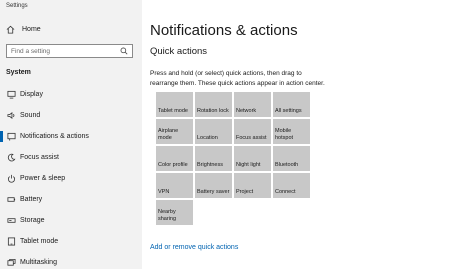 This screenshot has width=474, height=273. Describe the element at coordinates (213, 191) in the screenshot. I see `tile-label: Battery saver` at that location.